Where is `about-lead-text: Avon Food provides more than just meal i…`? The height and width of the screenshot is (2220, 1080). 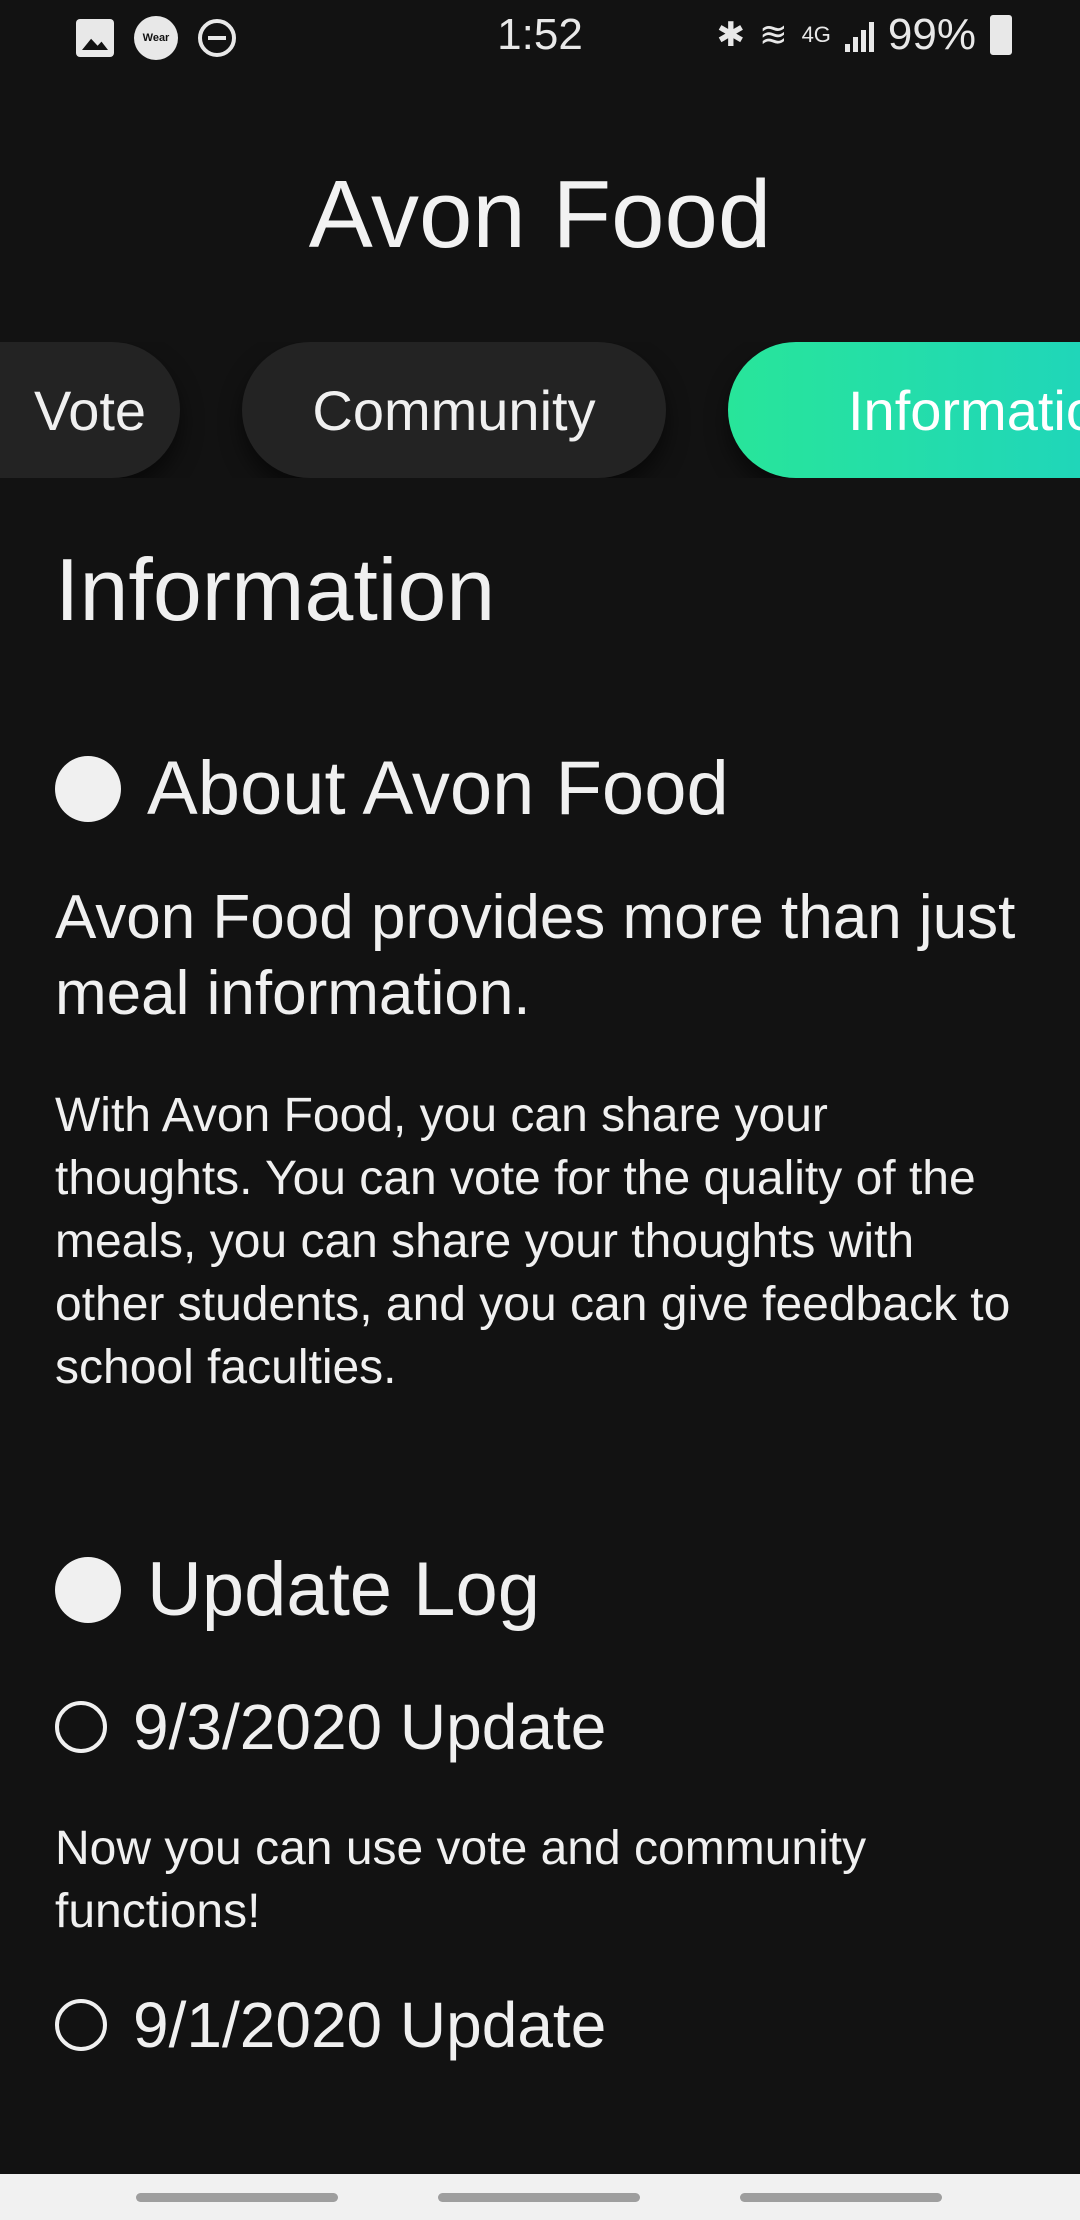 about-lead-text: Avon Food provides more than just meal i… is located at coordinates (535, 955).